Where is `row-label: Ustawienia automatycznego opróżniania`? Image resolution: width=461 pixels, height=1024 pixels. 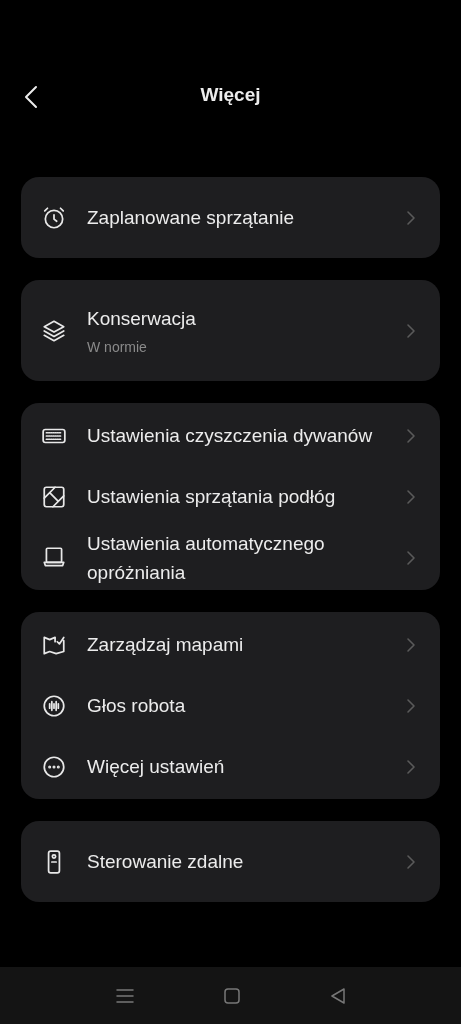
row-label: Ustawienia automatycznego opróżniania is located at coordinates (206, 558).